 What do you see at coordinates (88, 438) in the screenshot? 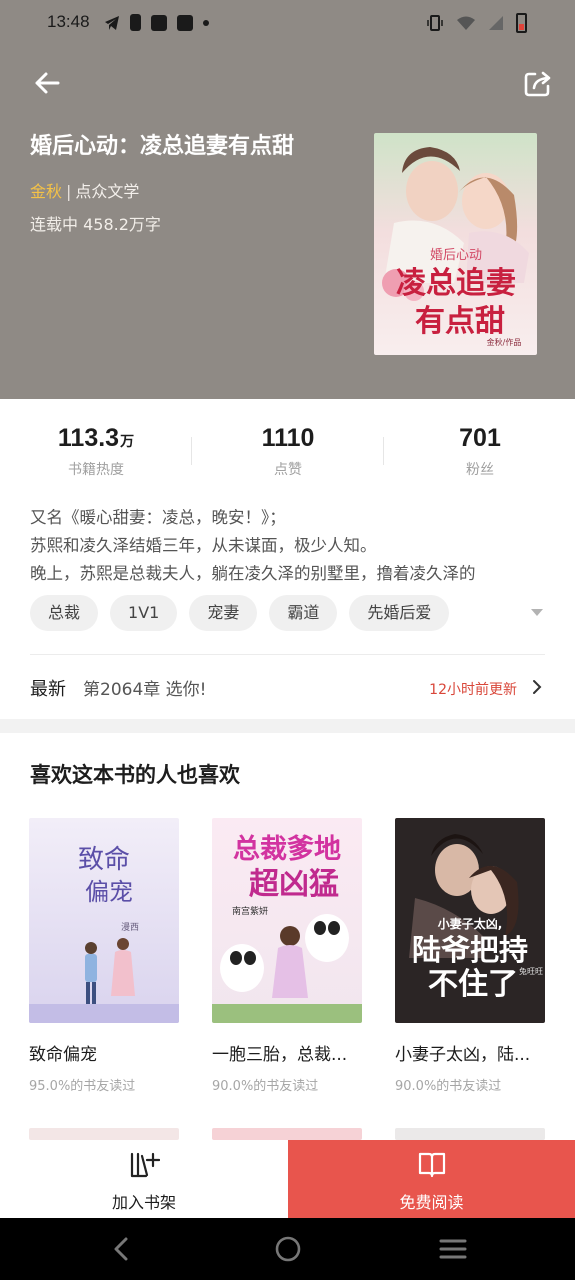
I see `stat-heat-value: 113.3` at bounding box center [88, 438].